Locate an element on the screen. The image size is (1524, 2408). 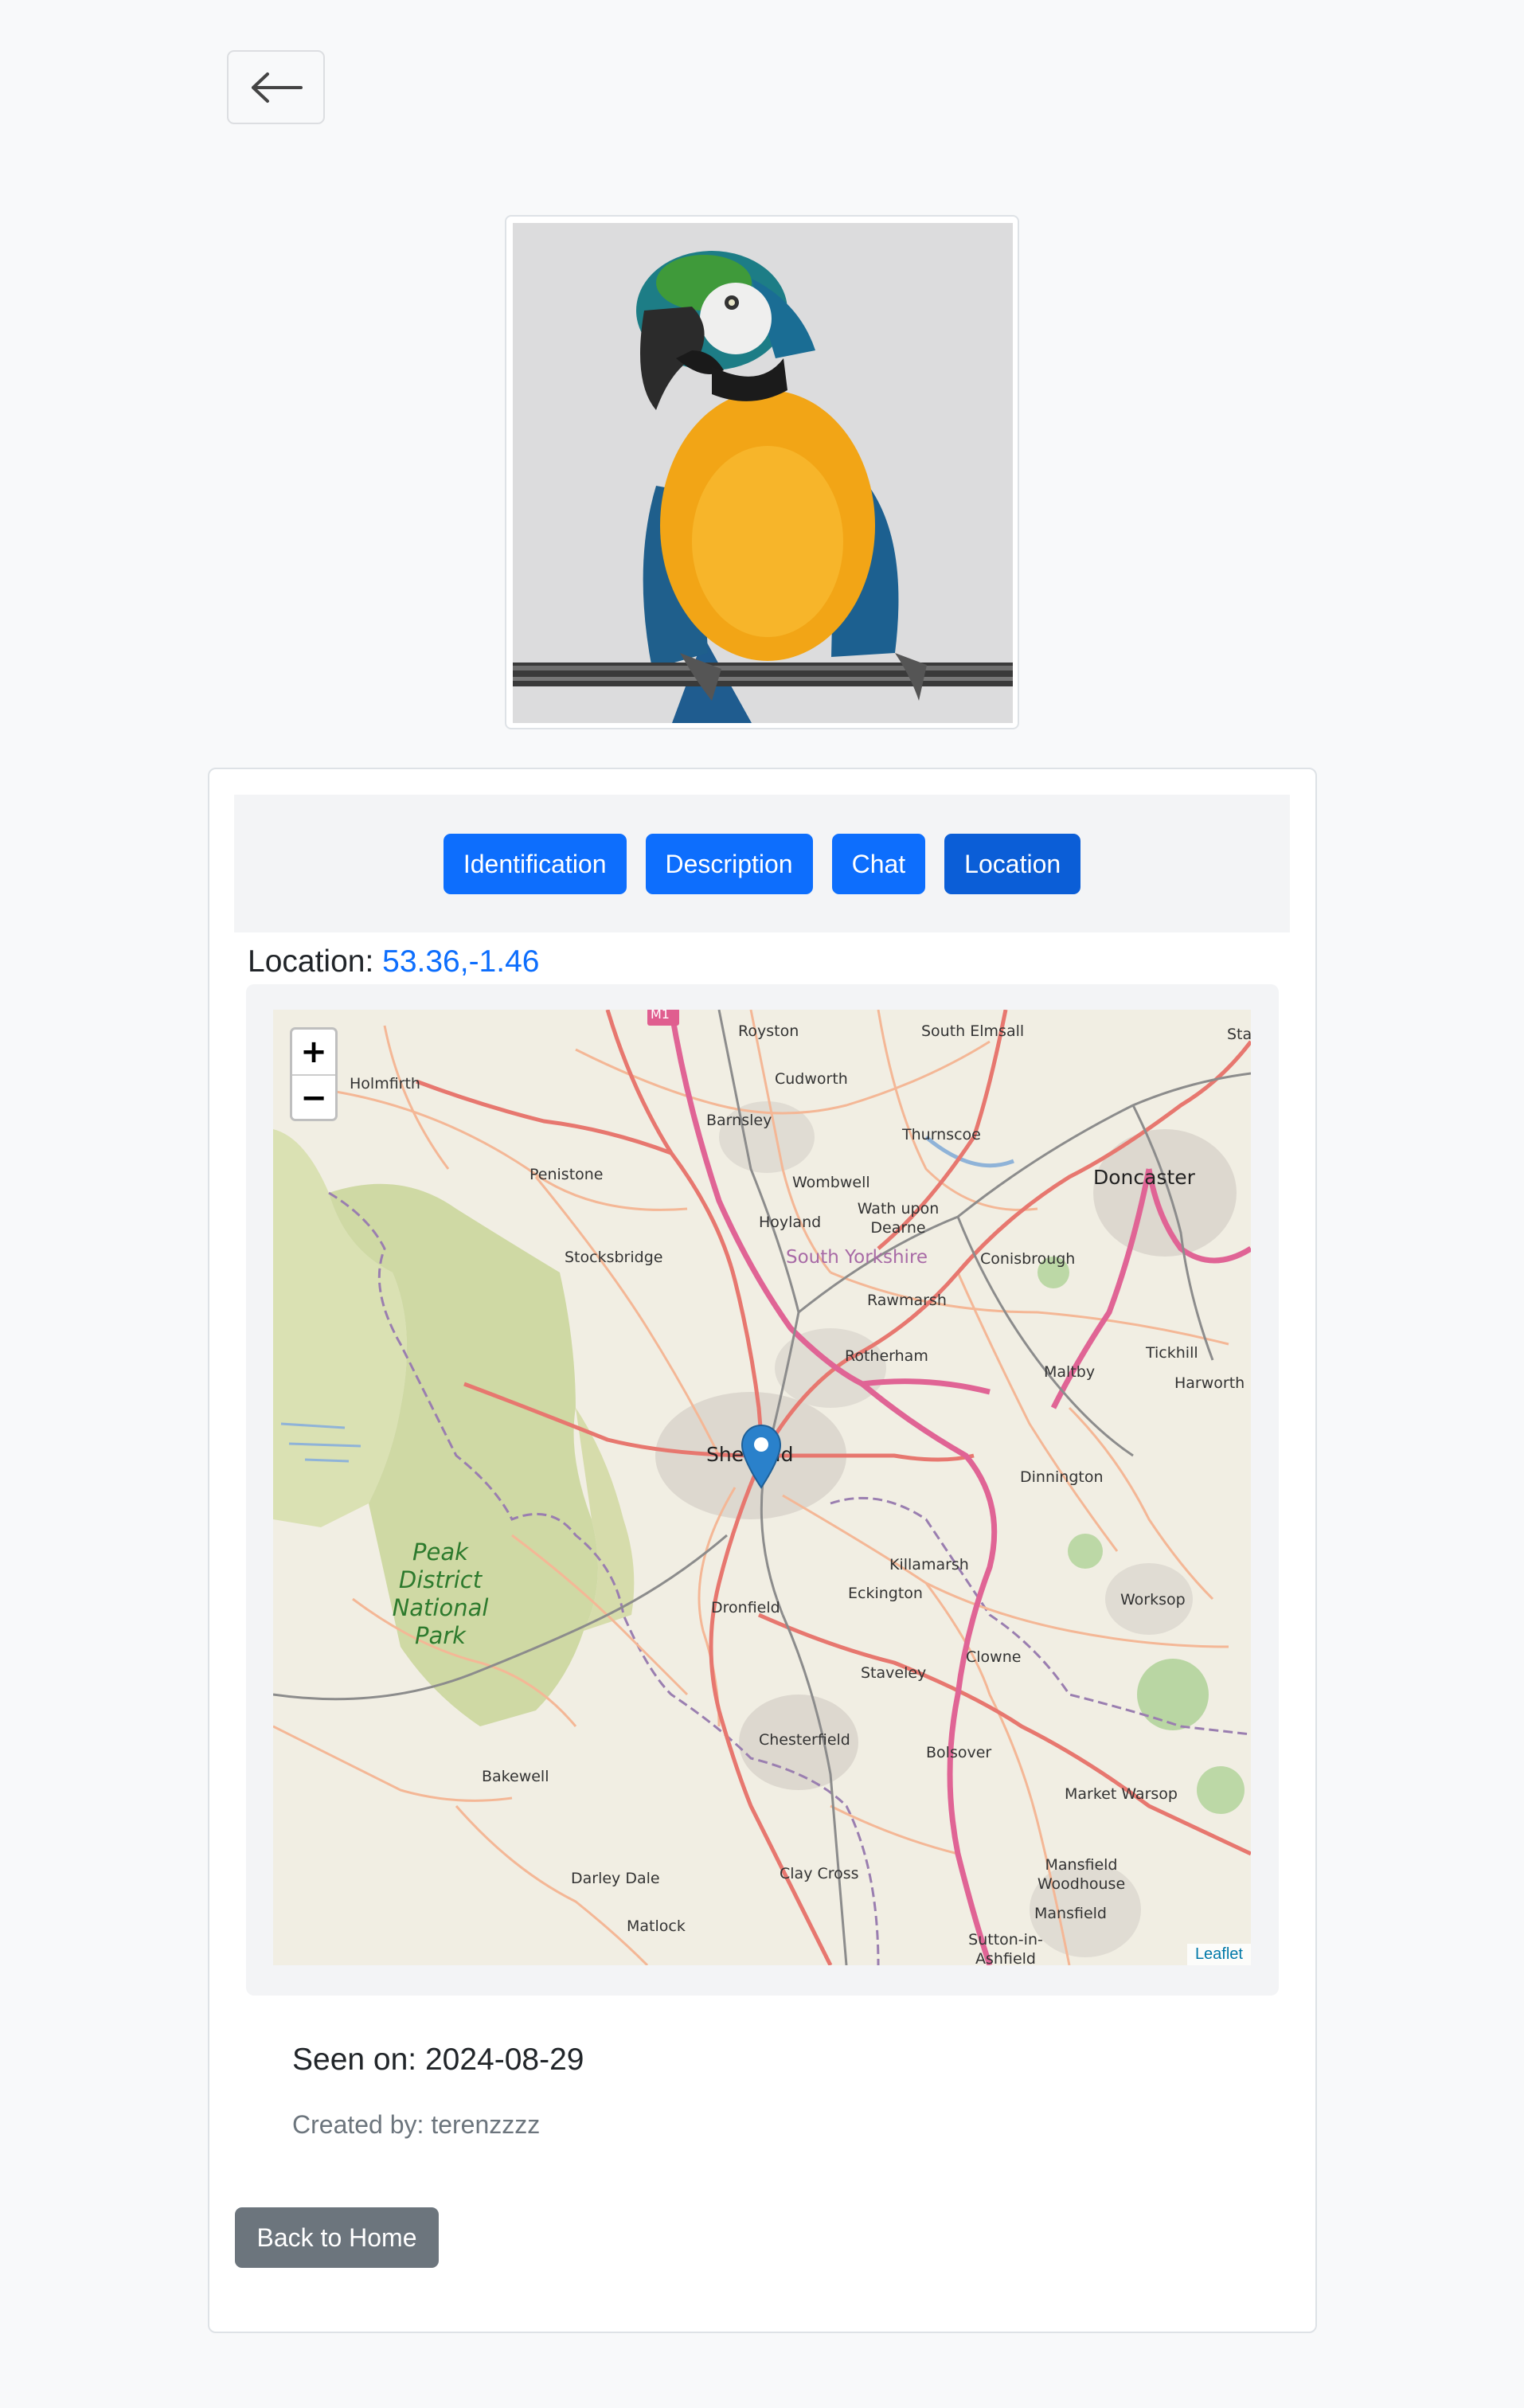
map-label-rotherham: Rotherham is located at coordinates (886, 1356).